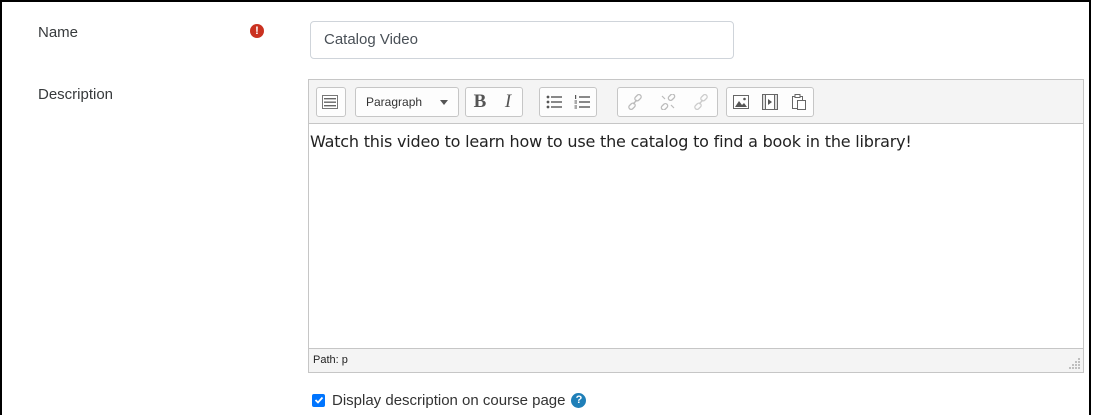 This screenshot has height=415, width=1094. I want to click on description-label: Description, so click(76, 94).